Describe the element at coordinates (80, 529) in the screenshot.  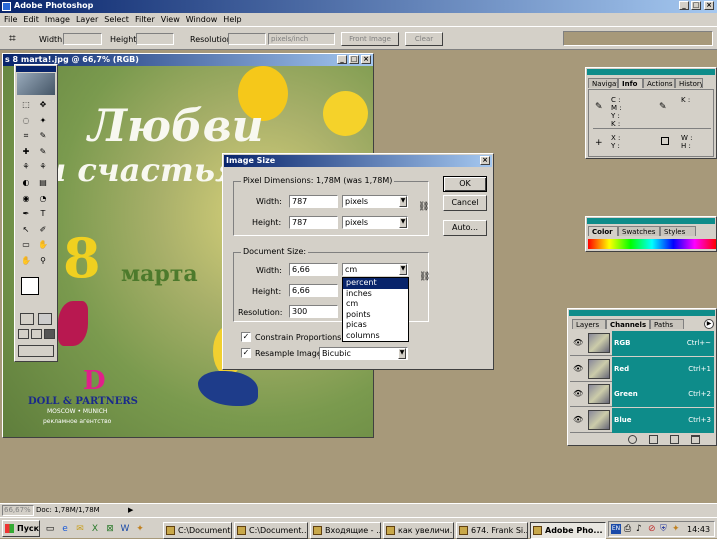
I see `outlook-icon: ✉` at that location.